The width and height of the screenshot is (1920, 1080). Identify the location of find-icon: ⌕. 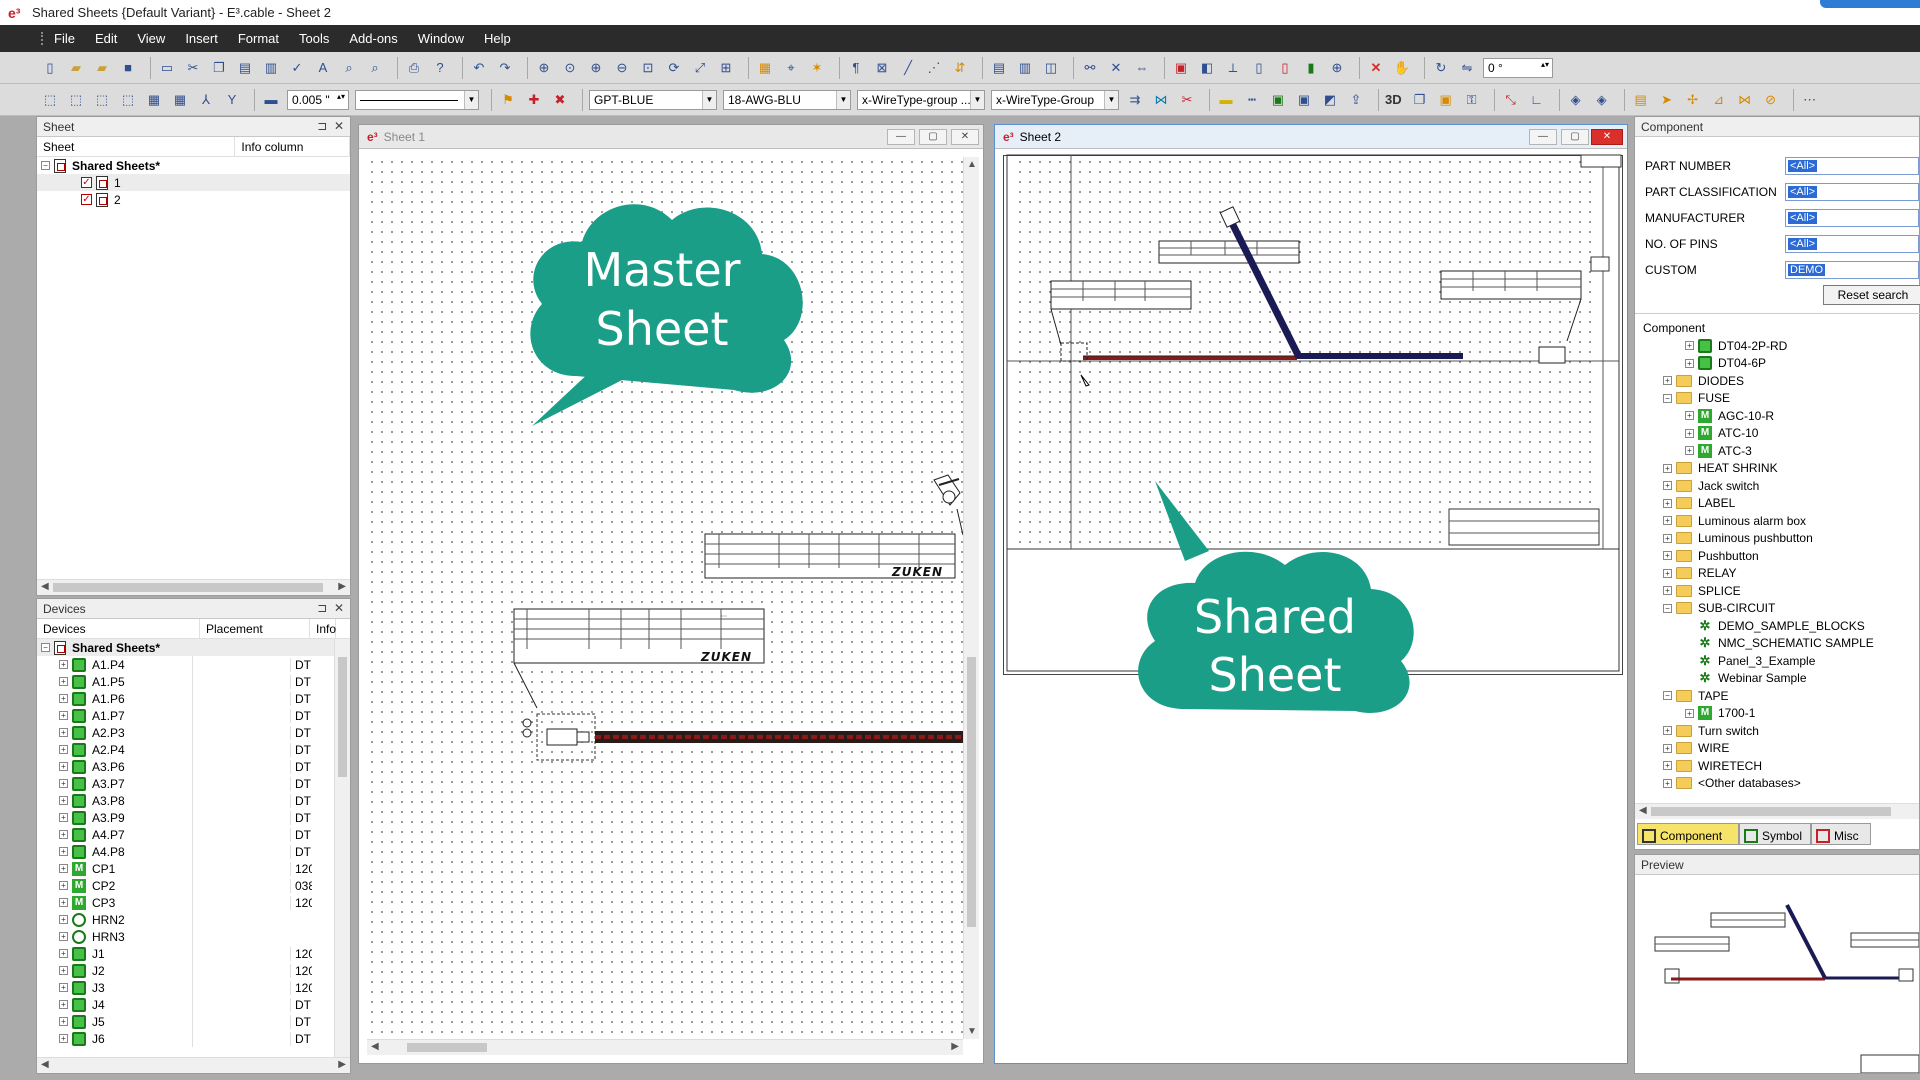
(349, 68).